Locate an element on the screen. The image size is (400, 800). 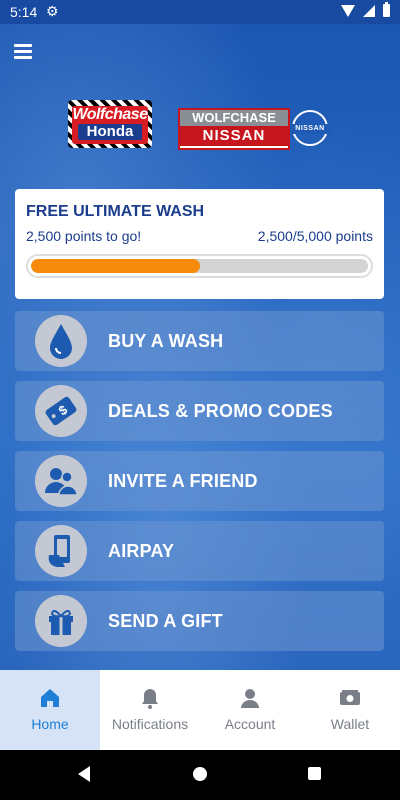
person-icon is located at coordinates (250, 698).